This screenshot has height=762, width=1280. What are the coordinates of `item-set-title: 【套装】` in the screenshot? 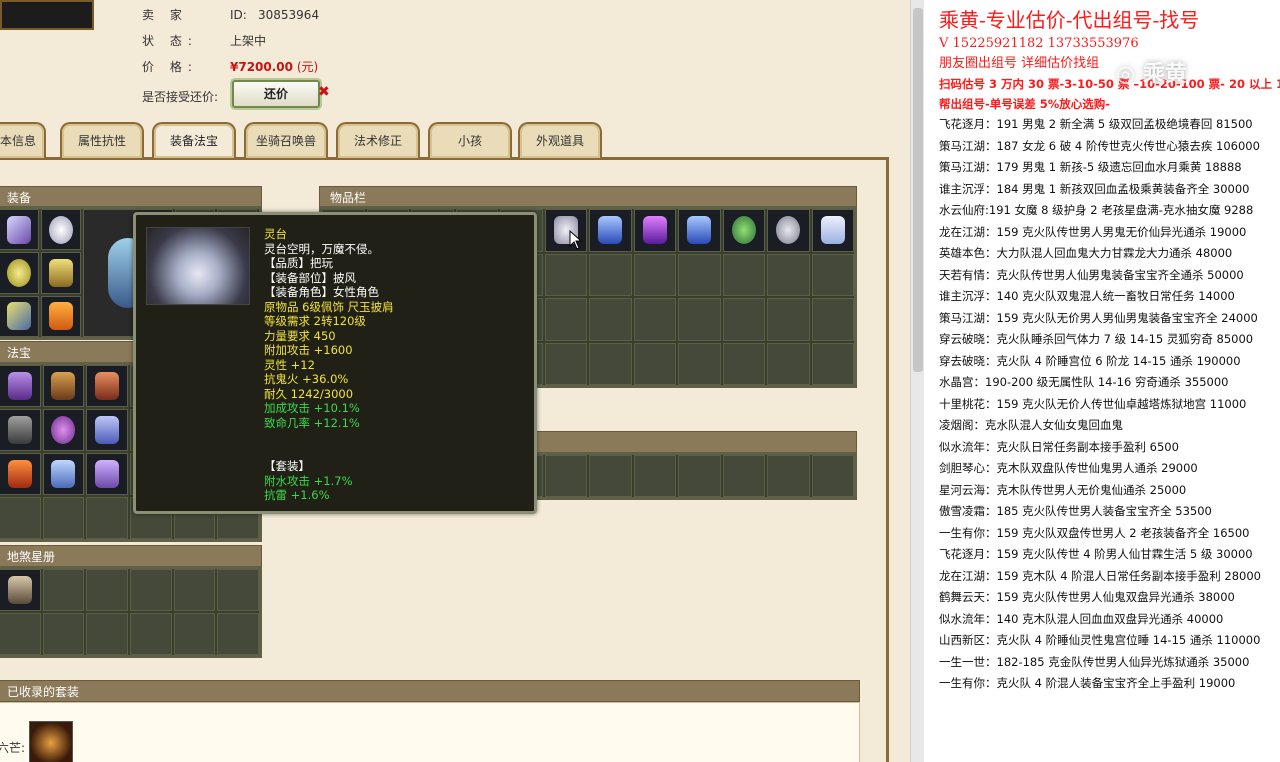 It's located at (287, 466).